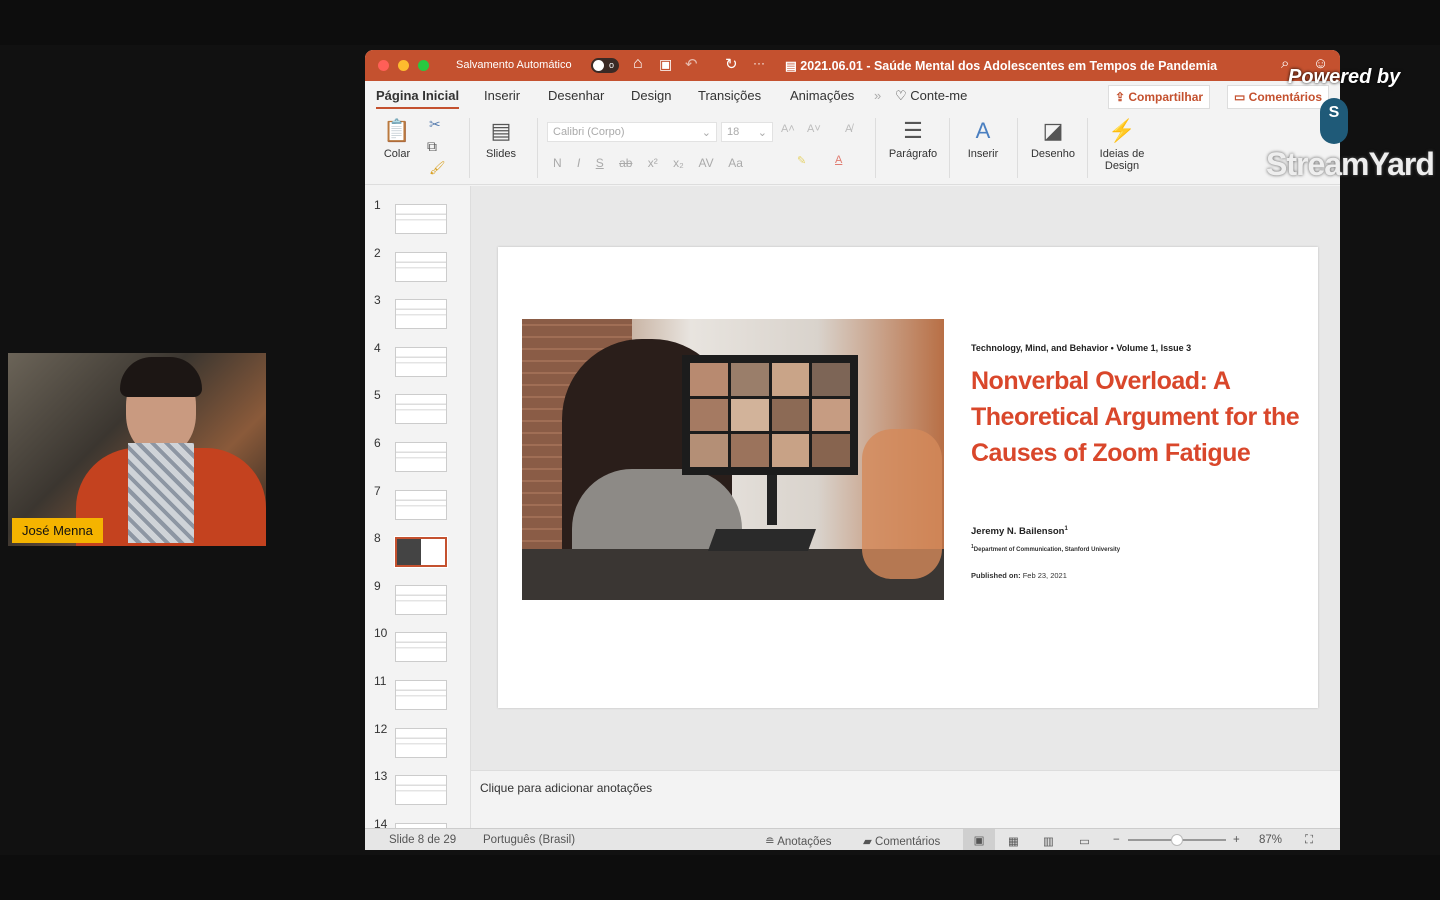 The height and width of the screenshot is (900, 1440). What do you see at coordinates (1122, 130) in the screenshot?
I see `design-ideas-icon: ⚡` at bounding box center [1122, 130].